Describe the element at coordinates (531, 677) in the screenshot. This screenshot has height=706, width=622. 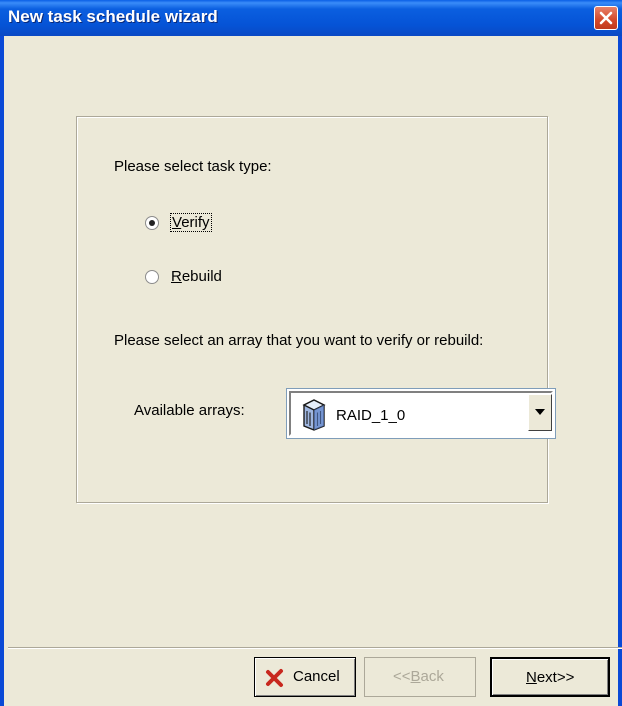
I see `next-mnemonic: N` at that location.